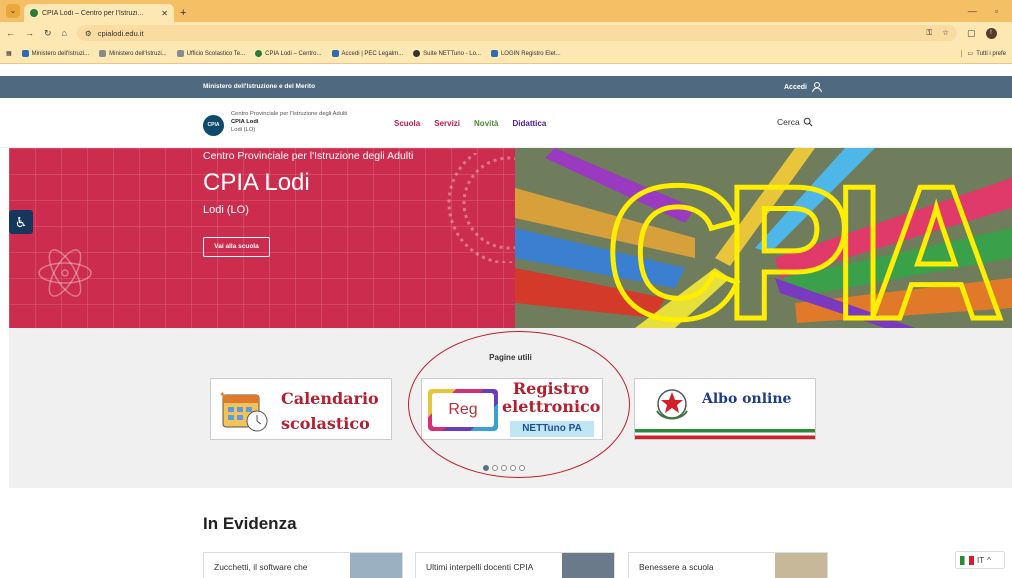 Image resolution: width=1012 pixels, height=578 pixels. I want to click on main-nav: Scuola Servizi Novità Didattica, so click(470, 123).